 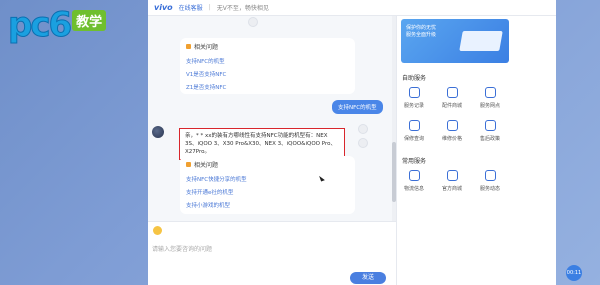 I want to click on service-item: 服务记录, so click(x=414, y=98).